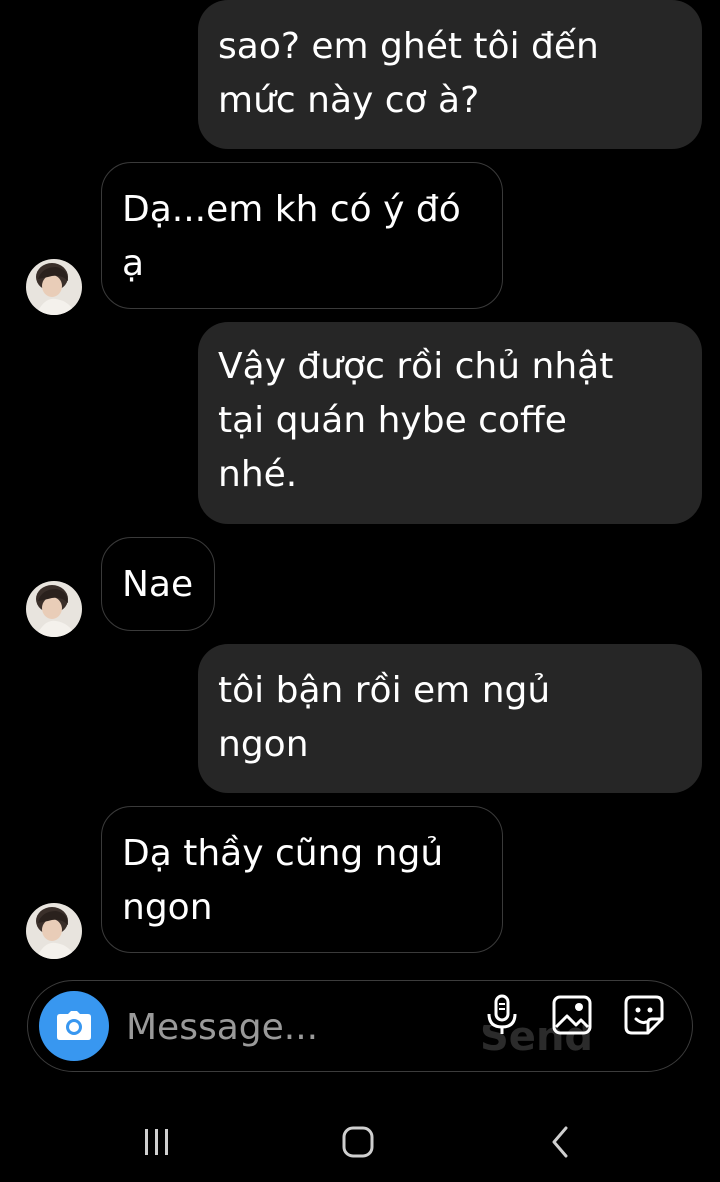  I want to click on gallery-icon, so click(572, 1015).